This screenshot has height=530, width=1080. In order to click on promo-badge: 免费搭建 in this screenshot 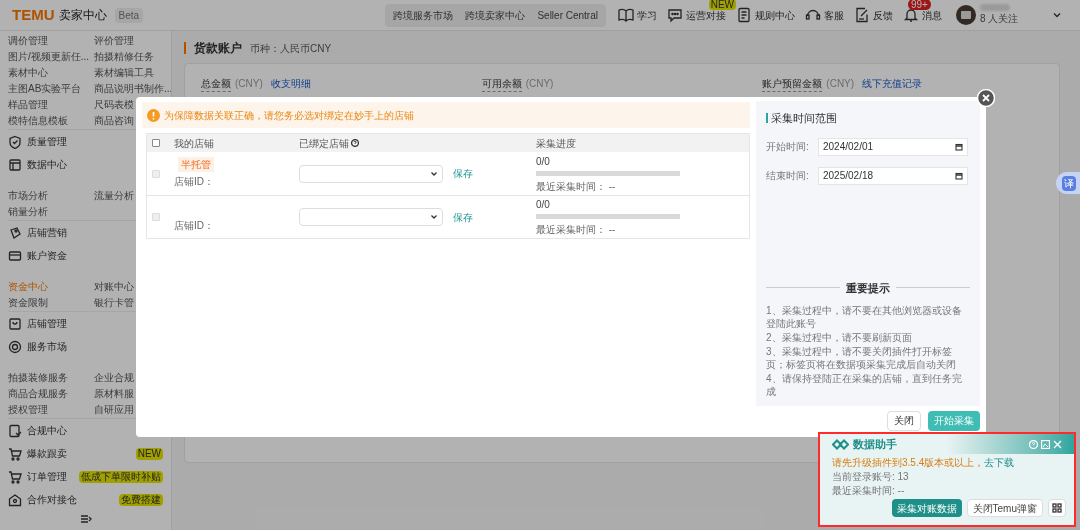, I will do `click(141, 499)`.